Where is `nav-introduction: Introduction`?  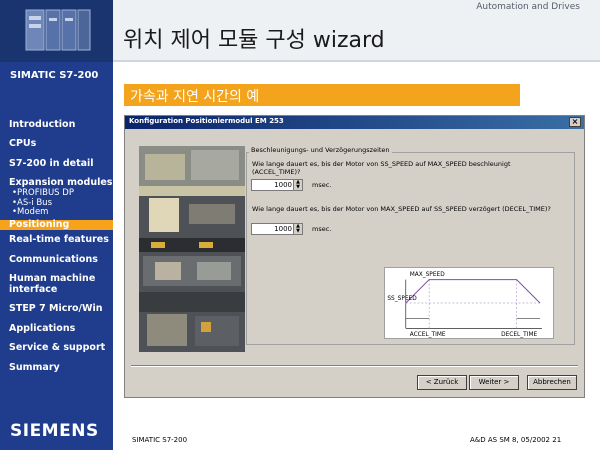
nav-introduction: Introduction is located at coordinates (56, 124).